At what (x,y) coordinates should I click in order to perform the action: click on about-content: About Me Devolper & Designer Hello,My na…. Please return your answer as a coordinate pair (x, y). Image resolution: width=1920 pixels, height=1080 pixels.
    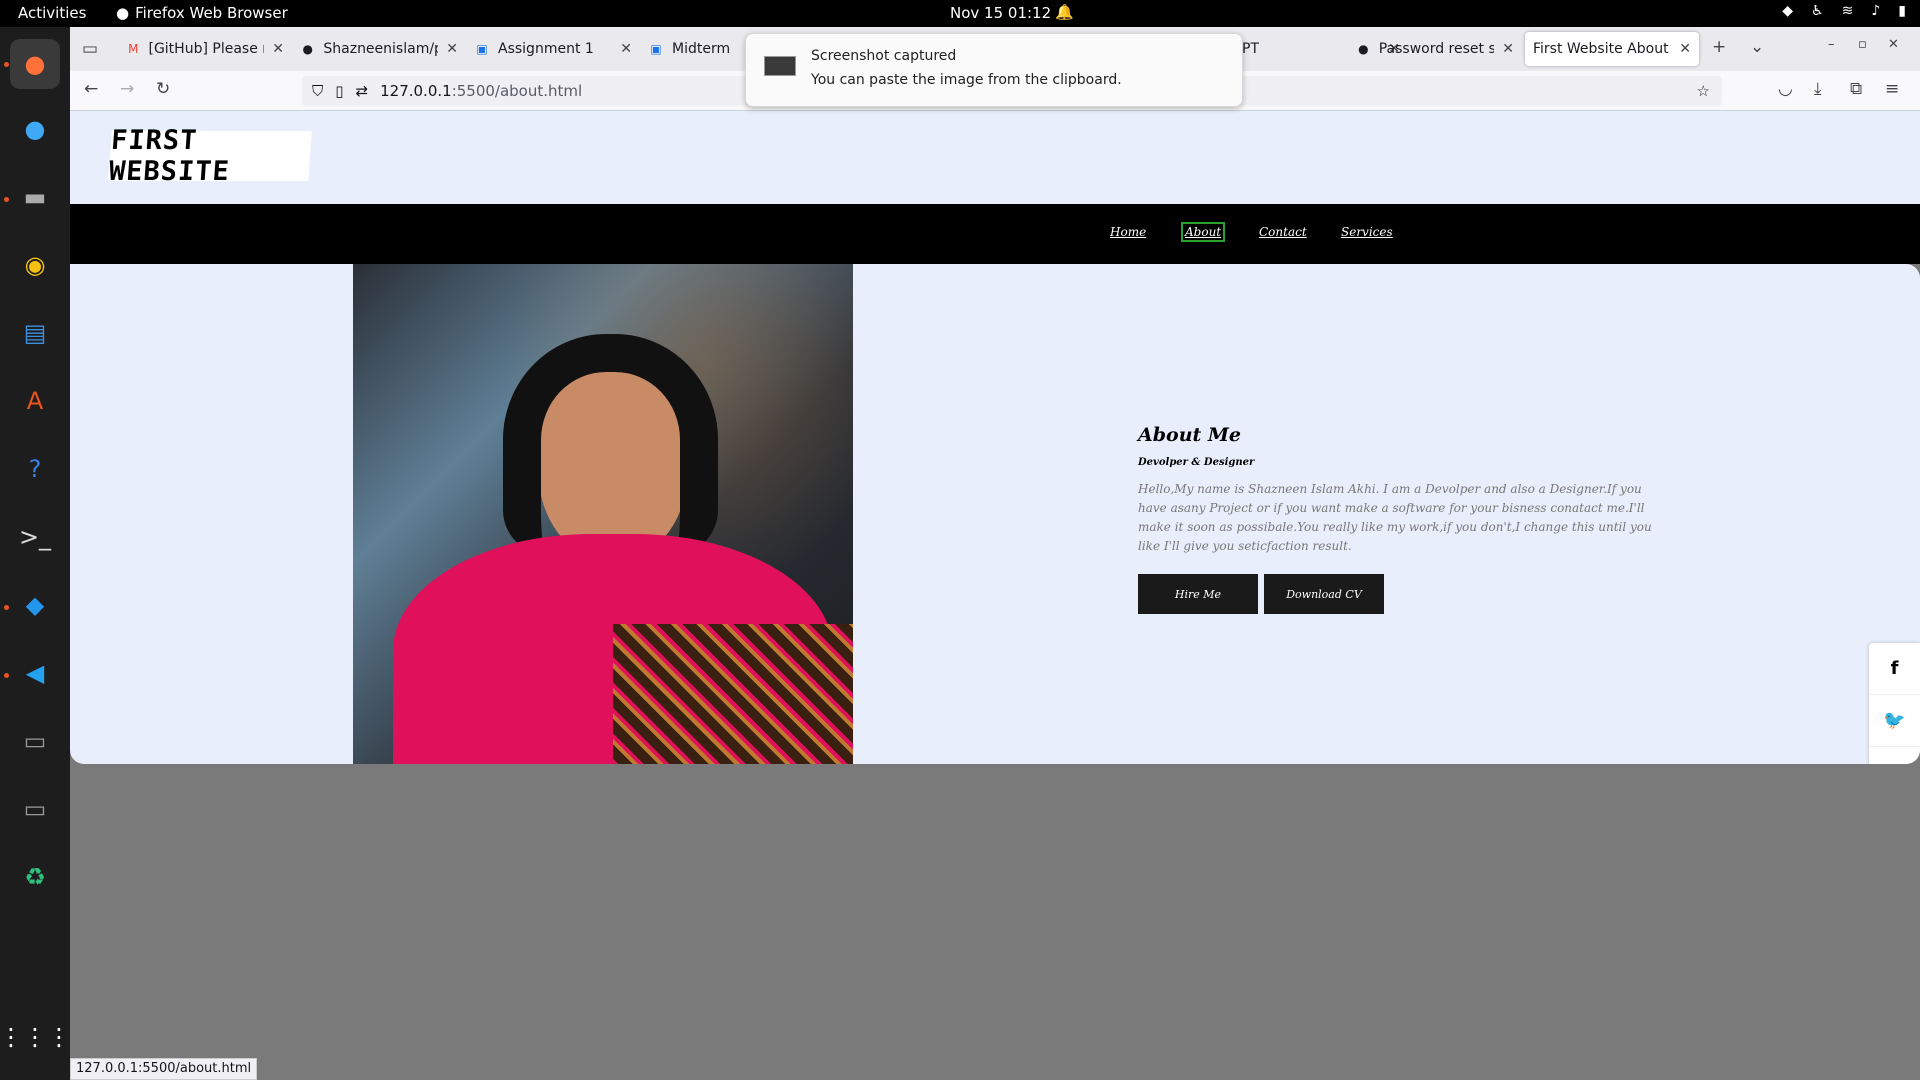
    Looking at the image, I should click on (1398, 519).